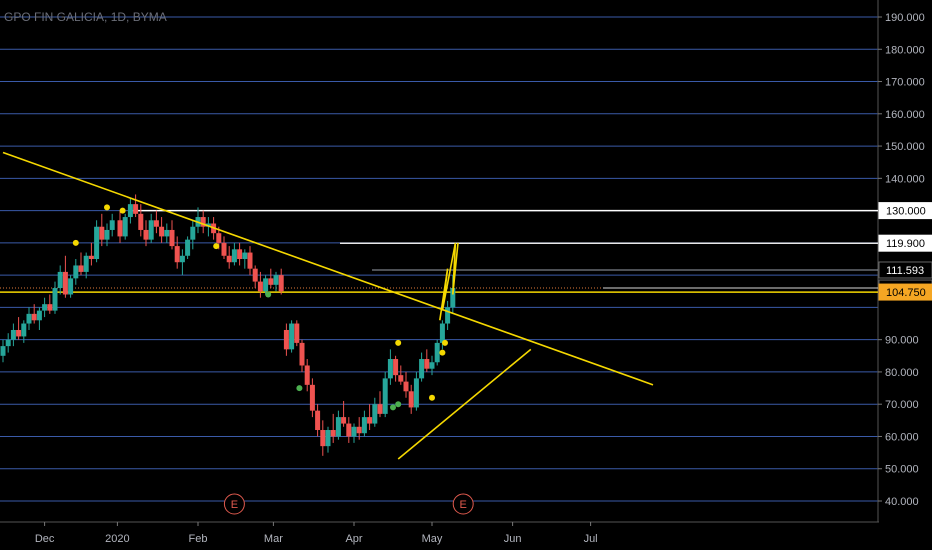 Image resolution: width=932 pixels, height=550 pixels. What do you see at coordinates (85, 17) in the screenshot?
I see `symbol-title: GPO FIN GALICIA, 1D, BYMA` at bounding box center [85, 17].